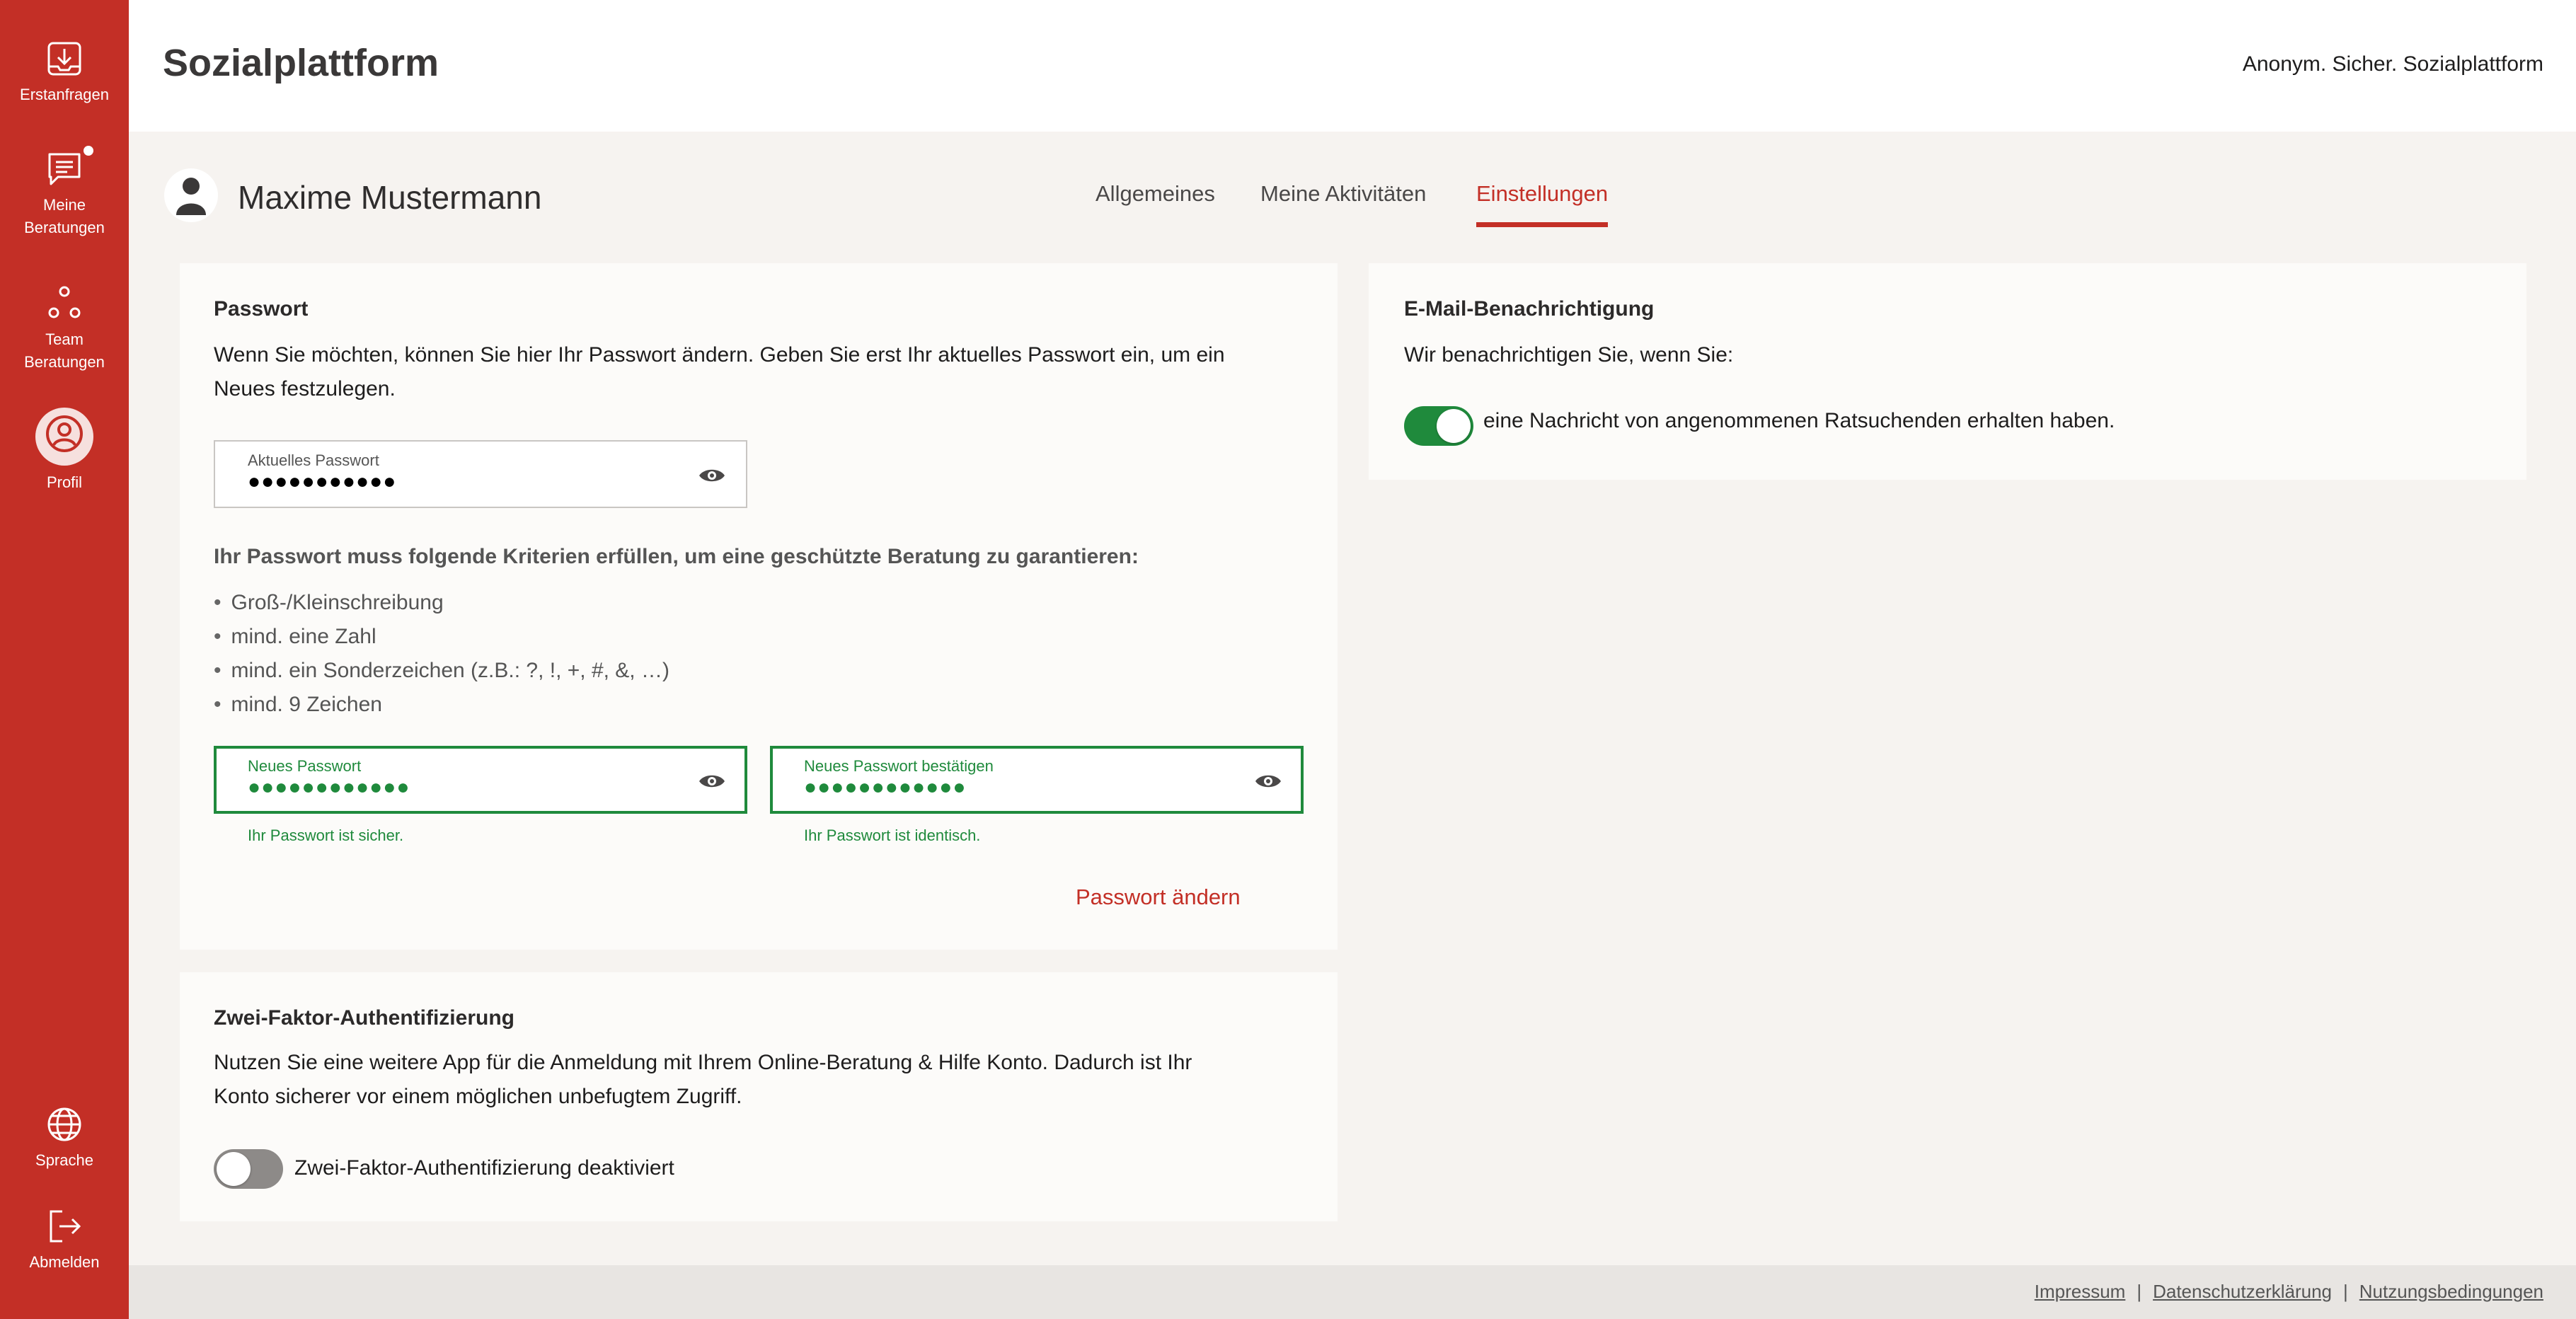 The image size is (2576, 1319). Describe the element at coordinates (322, 482) in the screenshot. I see `current-password-input: ●●●●●●●●●●●` at that location.